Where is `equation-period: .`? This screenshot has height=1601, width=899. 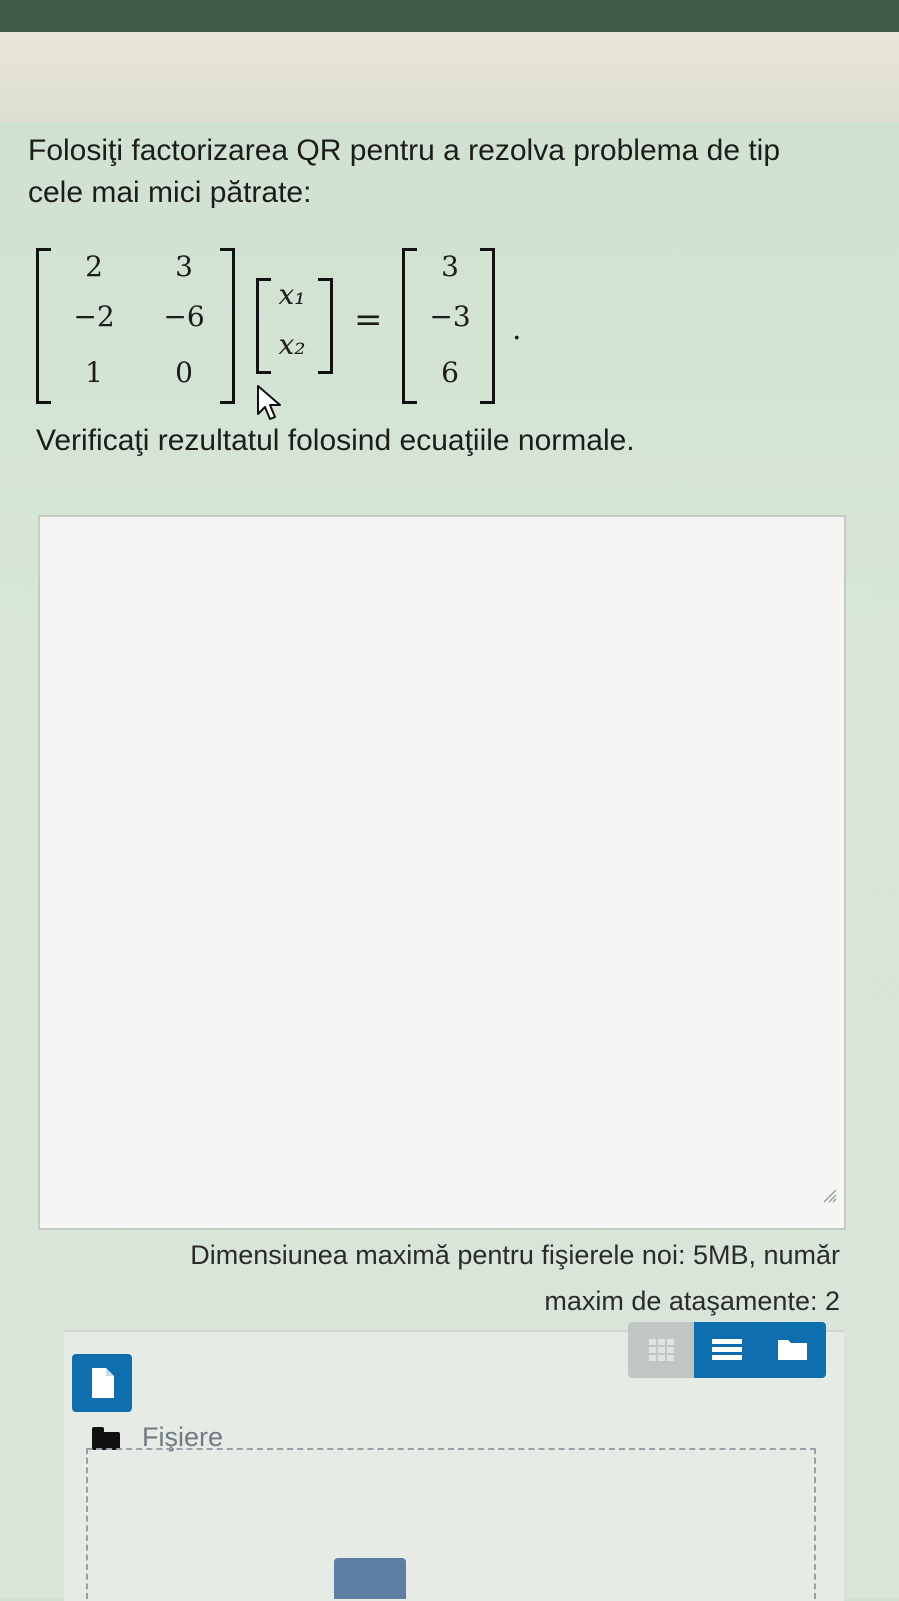
equation-period: . is located at coordinates (517, 329).